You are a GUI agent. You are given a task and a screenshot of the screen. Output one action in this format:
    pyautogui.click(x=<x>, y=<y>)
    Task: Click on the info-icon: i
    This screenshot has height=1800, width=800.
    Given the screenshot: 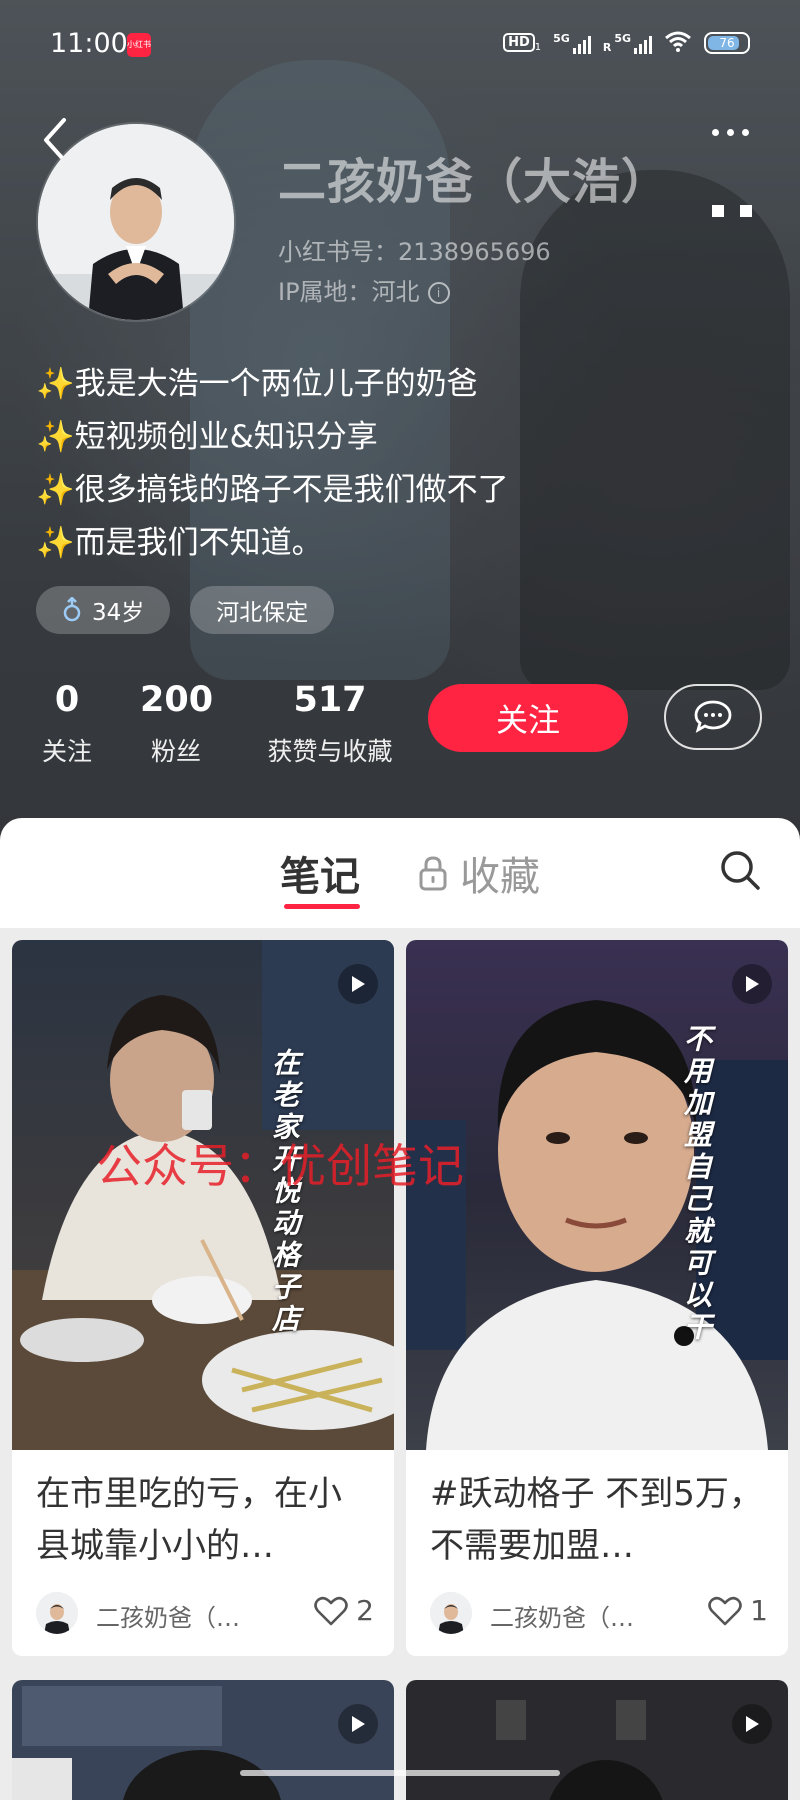 What is the action you would take?
    pyautogui.click(x=438, y=293)
    